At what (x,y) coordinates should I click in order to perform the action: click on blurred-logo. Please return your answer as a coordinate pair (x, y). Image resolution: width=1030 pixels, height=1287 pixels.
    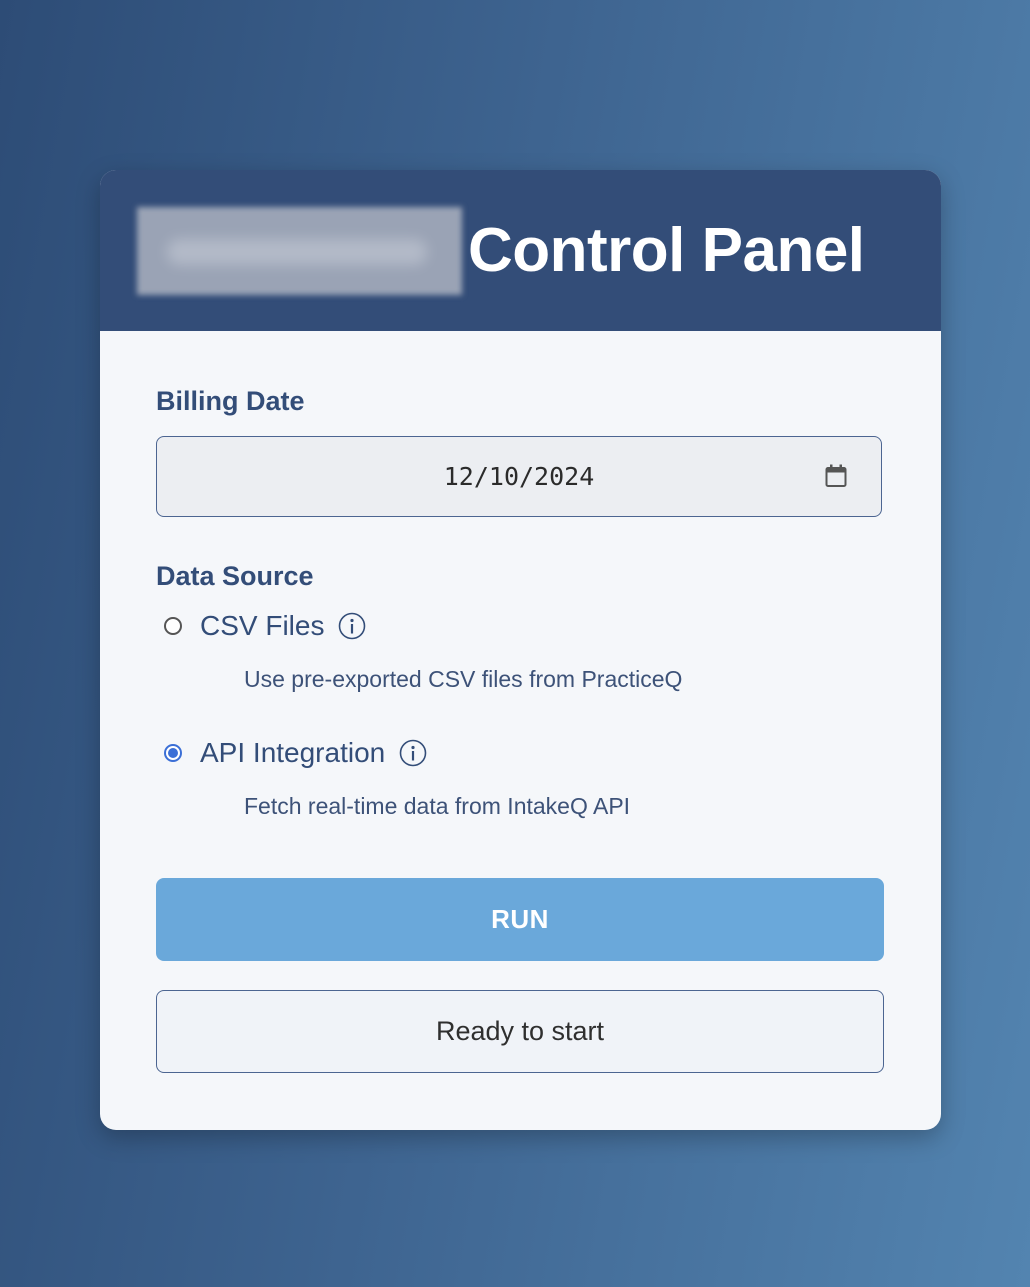
    Looking at the image, I should click on (299, 251).